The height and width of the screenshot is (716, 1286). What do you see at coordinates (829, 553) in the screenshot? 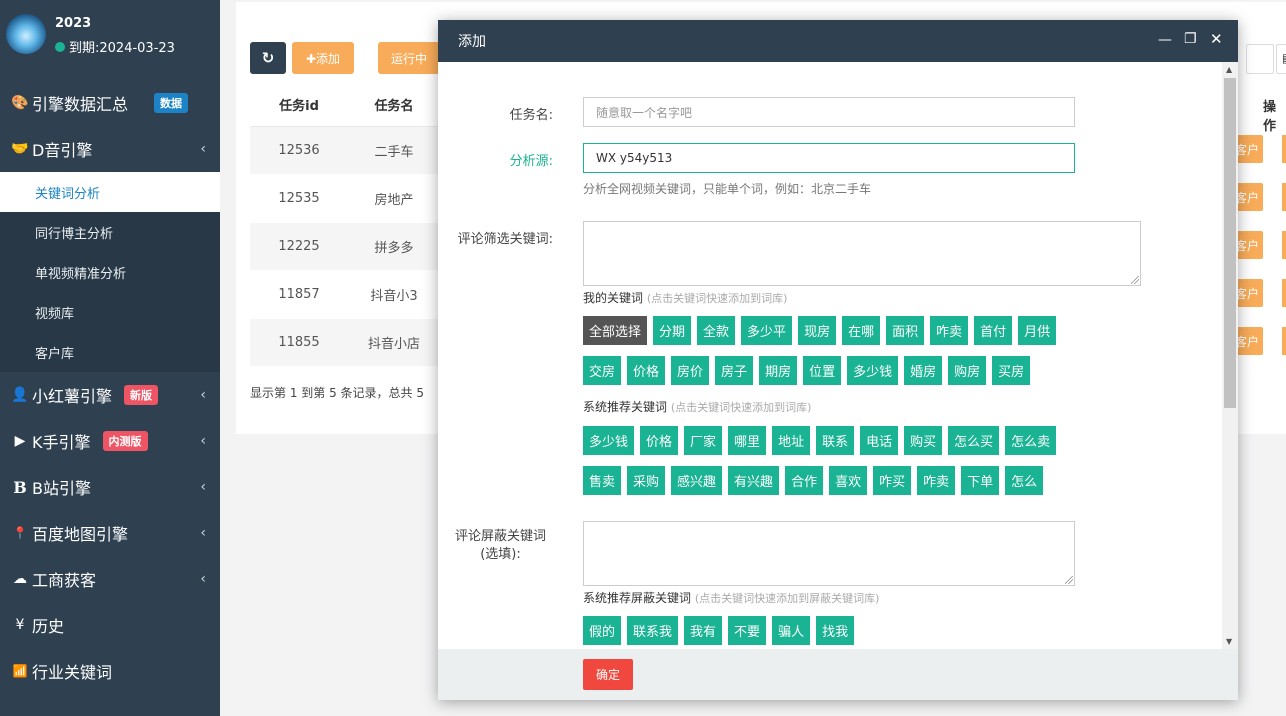
I see `block-keywords-textarea` at bounding box center [829, 553].